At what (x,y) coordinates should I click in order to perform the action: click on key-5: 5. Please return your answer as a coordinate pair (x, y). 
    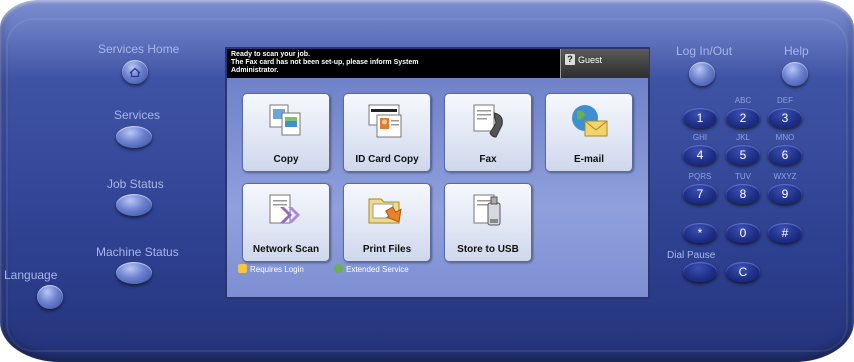
    Looking at the image, I should click on (743, 155).